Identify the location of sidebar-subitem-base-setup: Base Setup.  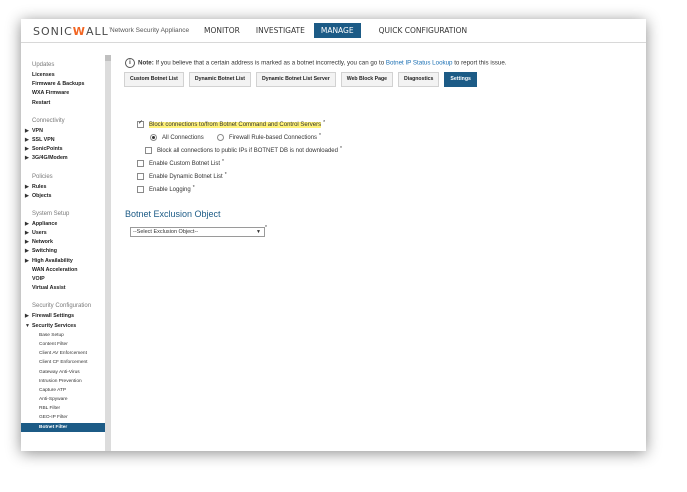
(63, 335).